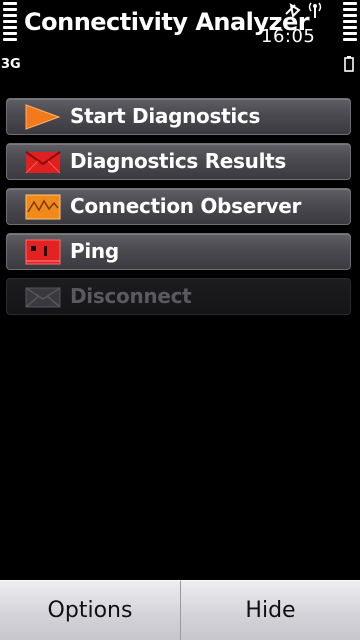  What do you see at coordinates (180, 40) in the screenshot?
I see `status-bar: Connectivity Analyzer 16:05 3G` at bounding box center [180, 40].